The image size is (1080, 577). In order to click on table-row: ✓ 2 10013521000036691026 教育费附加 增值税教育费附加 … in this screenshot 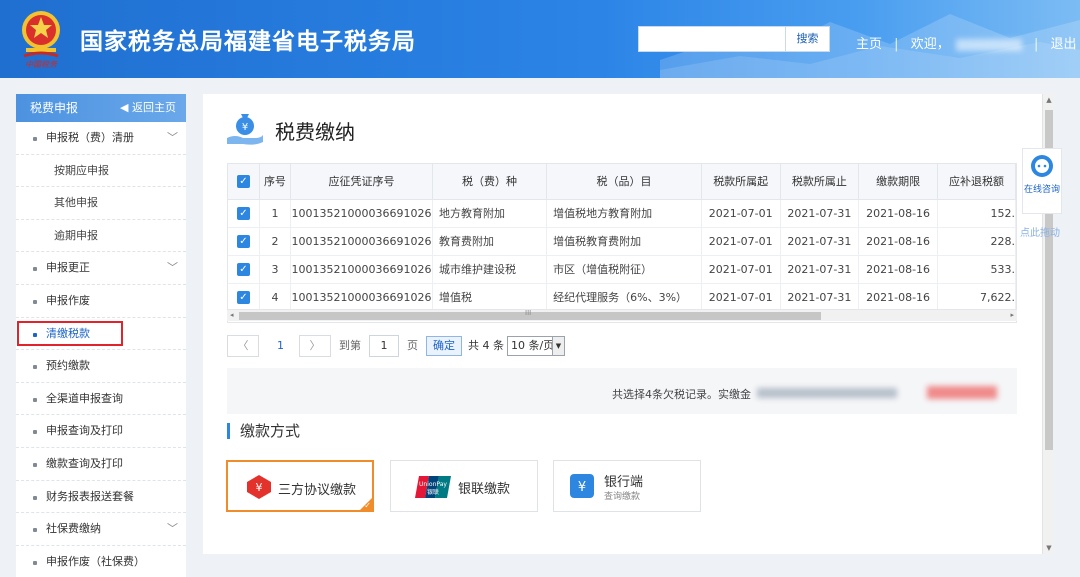, I will do `click(622, 241)`.